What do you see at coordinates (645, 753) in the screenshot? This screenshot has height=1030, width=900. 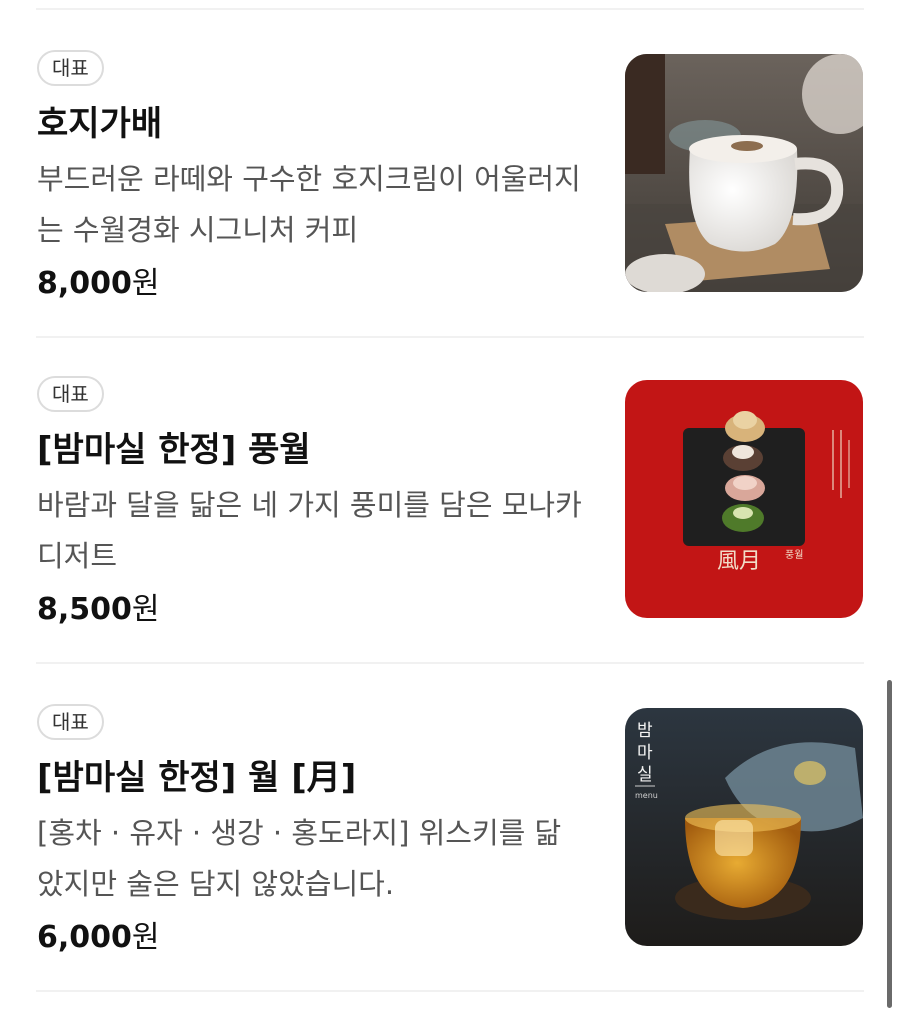 I see `bammasil-logo-text: 밤마실` at bounding box center [645, 753].